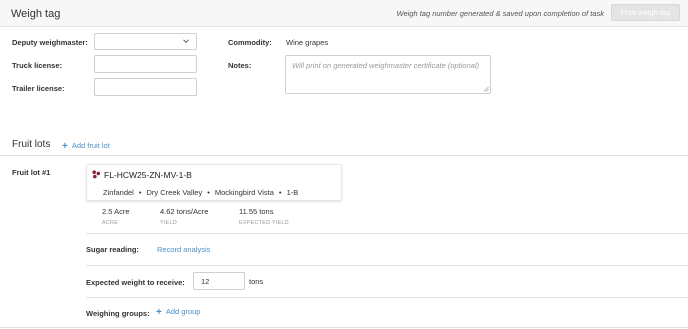  Describe the element at coordinates (256, 211) in the screenshot. I see `stat-expected-yield-value: 11.55 tons` at that location.